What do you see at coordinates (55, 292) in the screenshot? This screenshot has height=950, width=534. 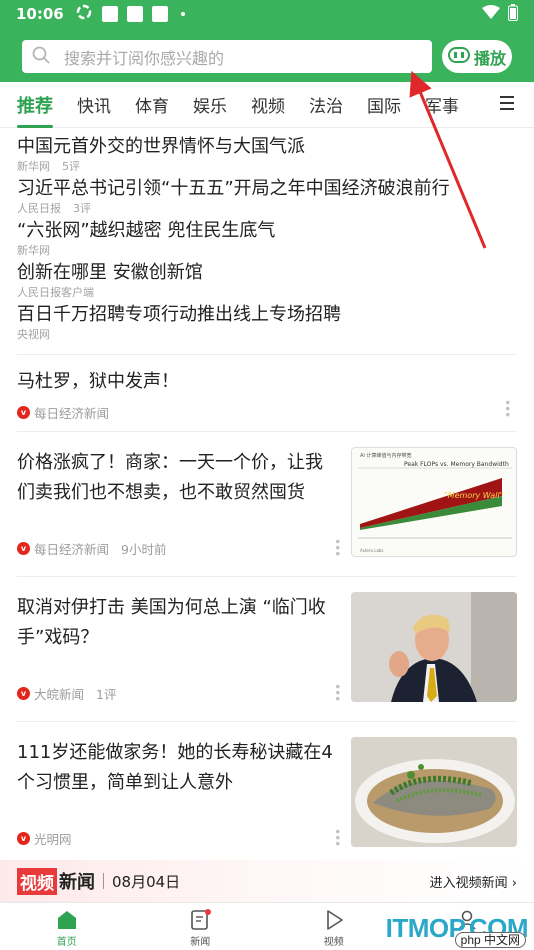 I see `headline-source: 人民日报客户端` at bounding box center [55, 292].